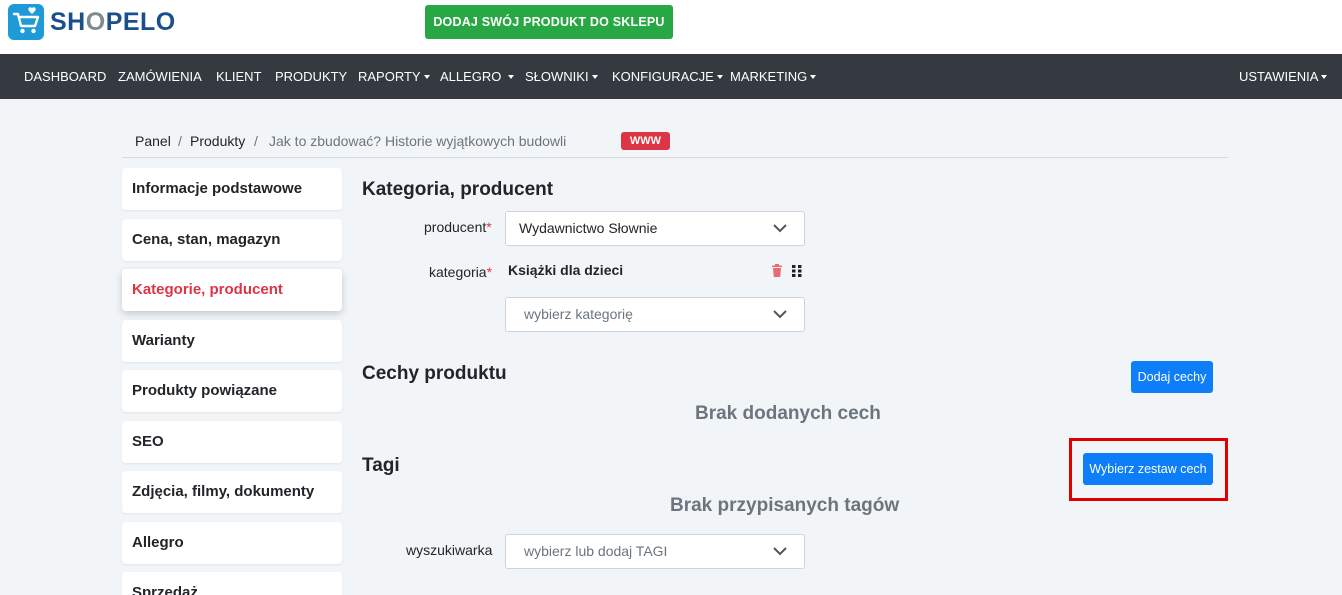  Describe the element at coordinates (394, 76) in the screenshot. I see `nav-raporty: RAPORTY` at that location.